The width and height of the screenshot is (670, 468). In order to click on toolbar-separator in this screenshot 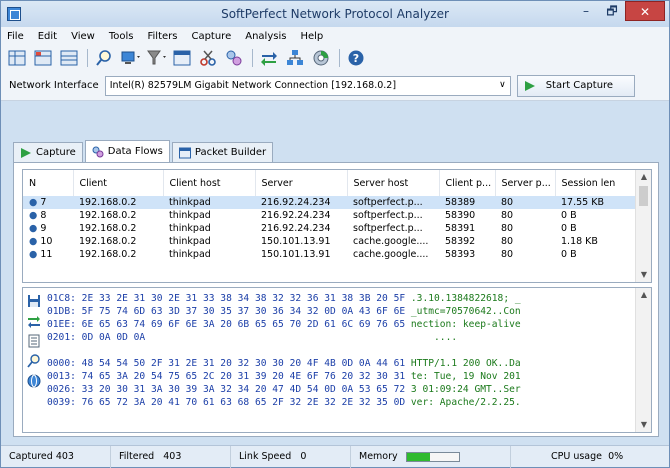, I will do `click(252, 58)`.